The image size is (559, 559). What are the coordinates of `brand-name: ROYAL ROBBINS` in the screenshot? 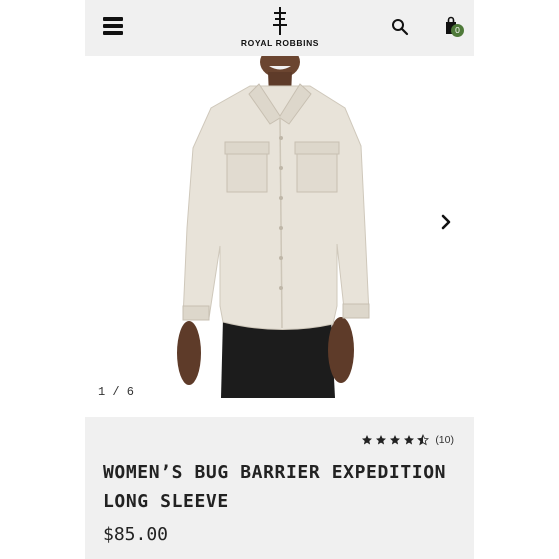 It's located at (280, 43).